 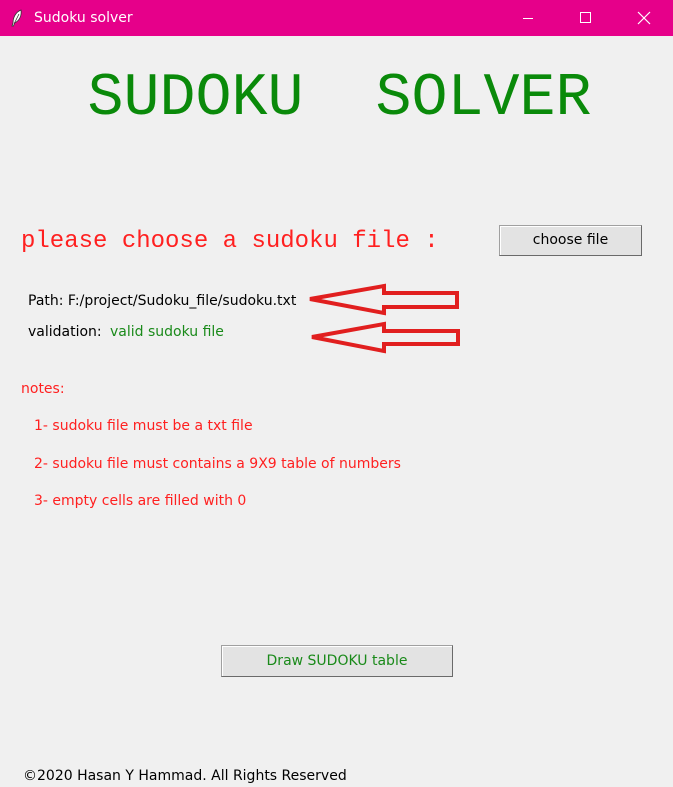 I want to click on draw-sudoku-table-button: Draw SUDOKU table, so click(x=337, y=661).